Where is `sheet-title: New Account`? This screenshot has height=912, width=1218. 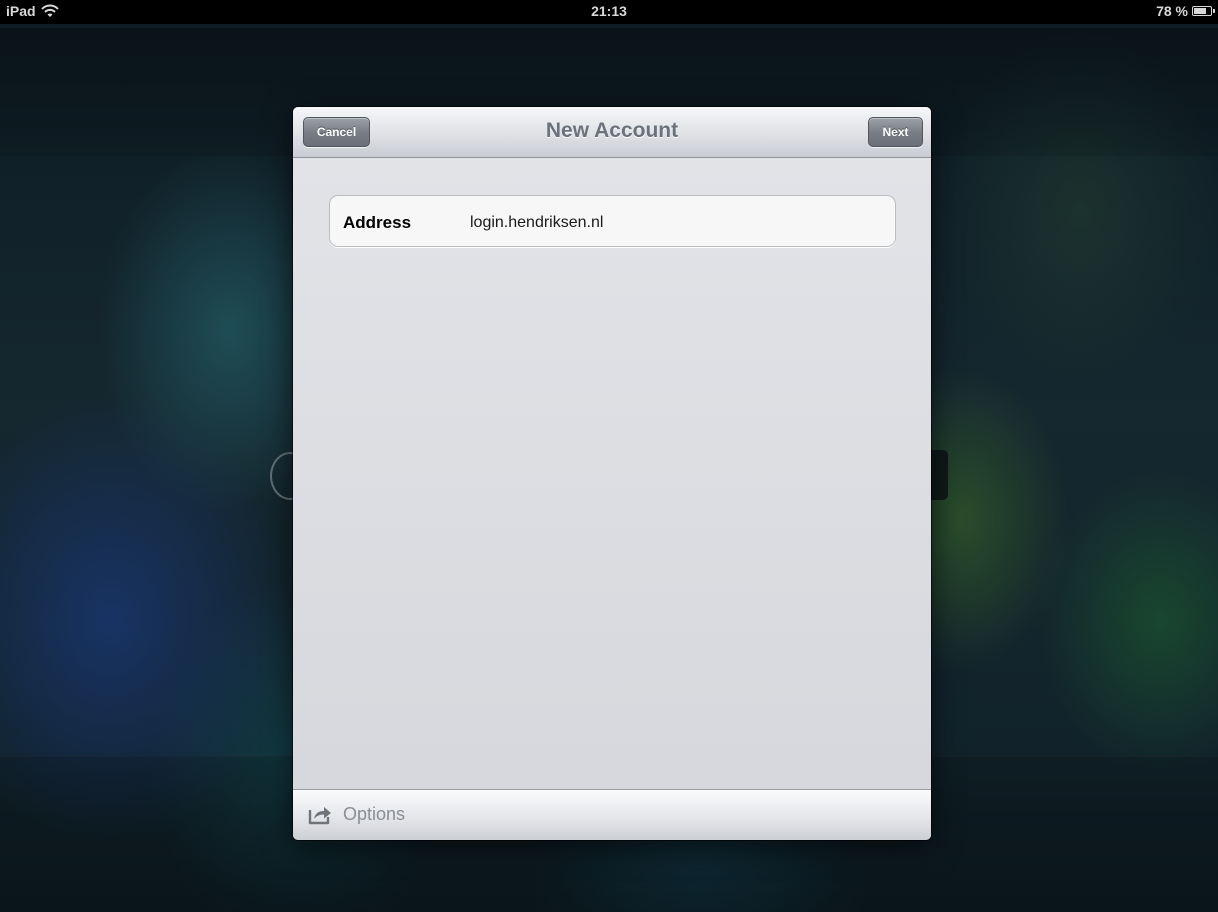 sheet-title: New Account is located at coordinates (612, 130).